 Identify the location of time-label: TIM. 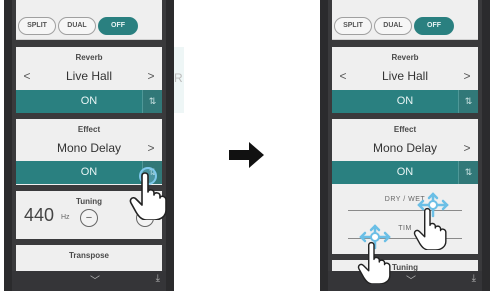
(405, 228).